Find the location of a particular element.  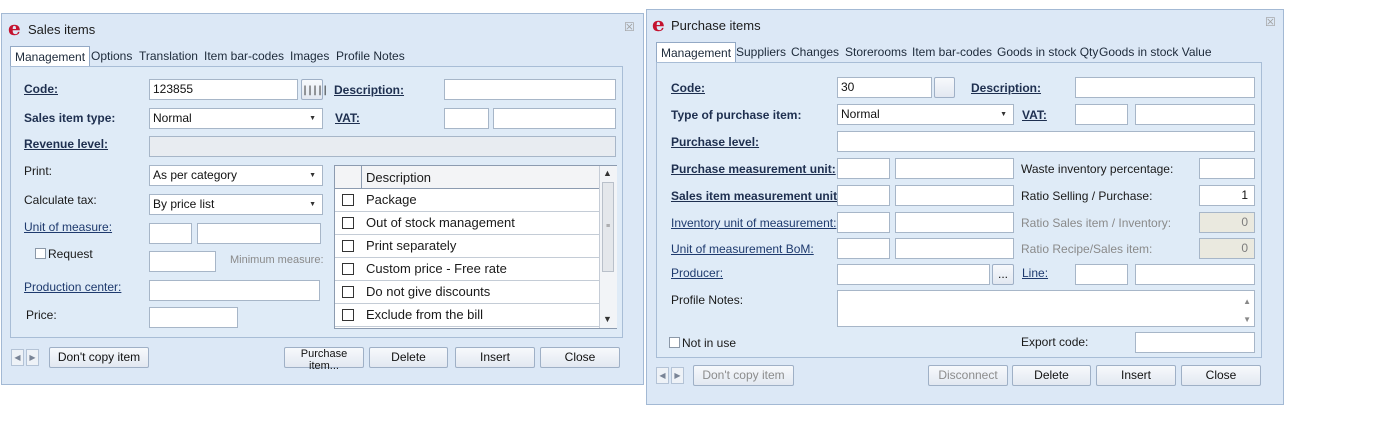

bom-unit-description-field is located at coordinates (954, 248).